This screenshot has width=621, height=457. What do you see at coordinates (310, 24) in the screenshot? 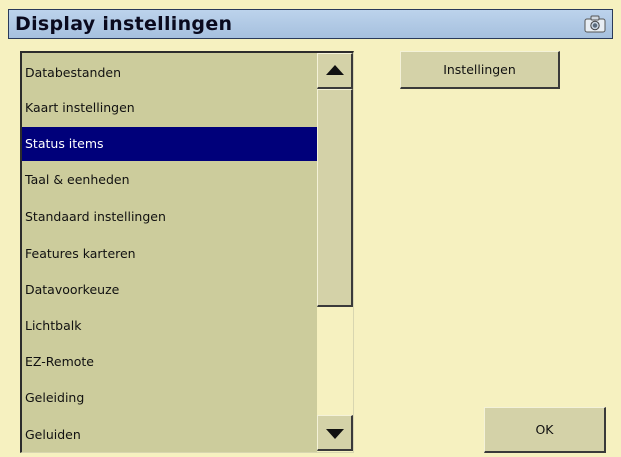
I see `title-bar: Display instellingen` at bounding box center [310, 24].